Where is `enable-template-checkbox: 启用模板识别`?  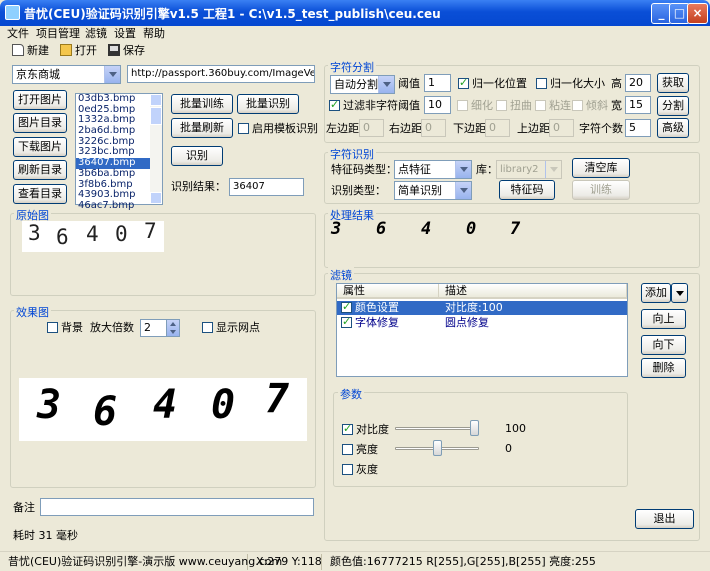 enable-template-checkbox: 启用模板识别 is located at coordinates (278, 128).